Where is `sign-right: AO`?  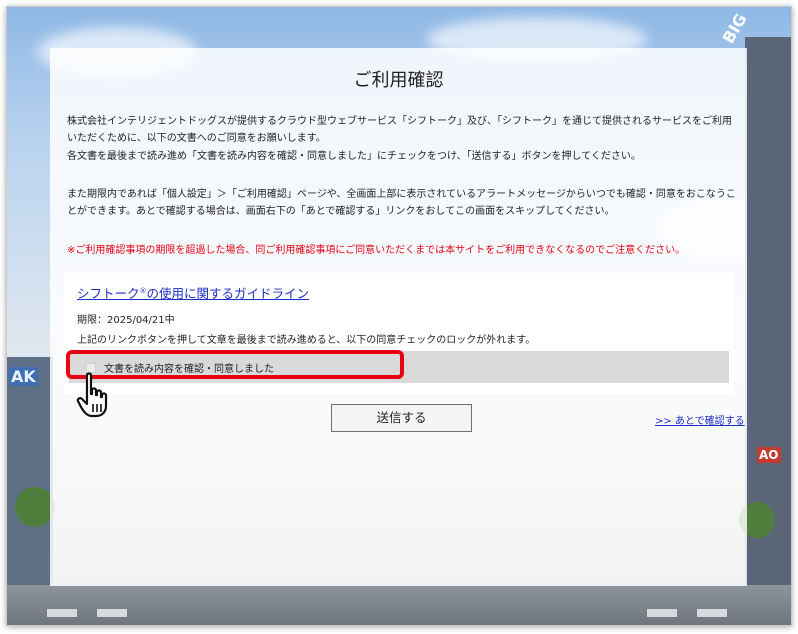 sign-right: AO is located at coordinates (769, 455).